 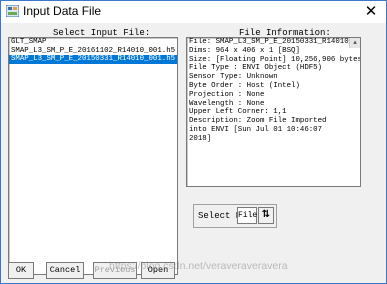 I want to click on file-info-line: Description: Zoom File Imported, so click(x=258, y=121).